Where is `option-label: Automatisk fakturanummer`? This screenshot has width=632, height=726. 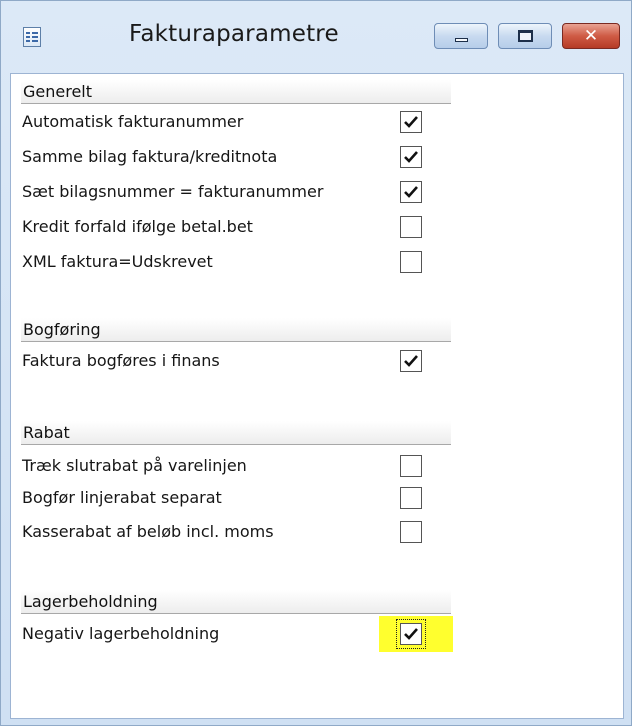 option-label: Automatisk fakturanummer is located at coordinates (133, 121).